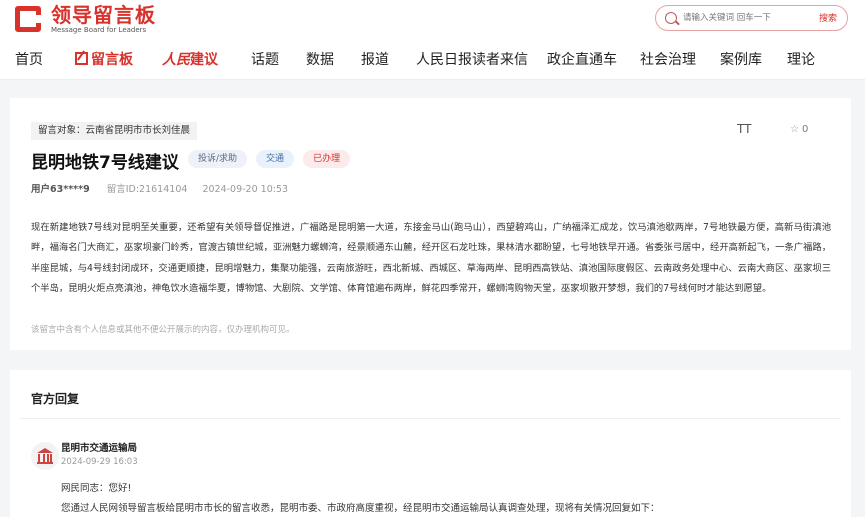  What do you see at coordinates (105, 163) in the screenshot?
I see `message-title: 昆明地铁7号线建议` at bounding box center [105, 163].